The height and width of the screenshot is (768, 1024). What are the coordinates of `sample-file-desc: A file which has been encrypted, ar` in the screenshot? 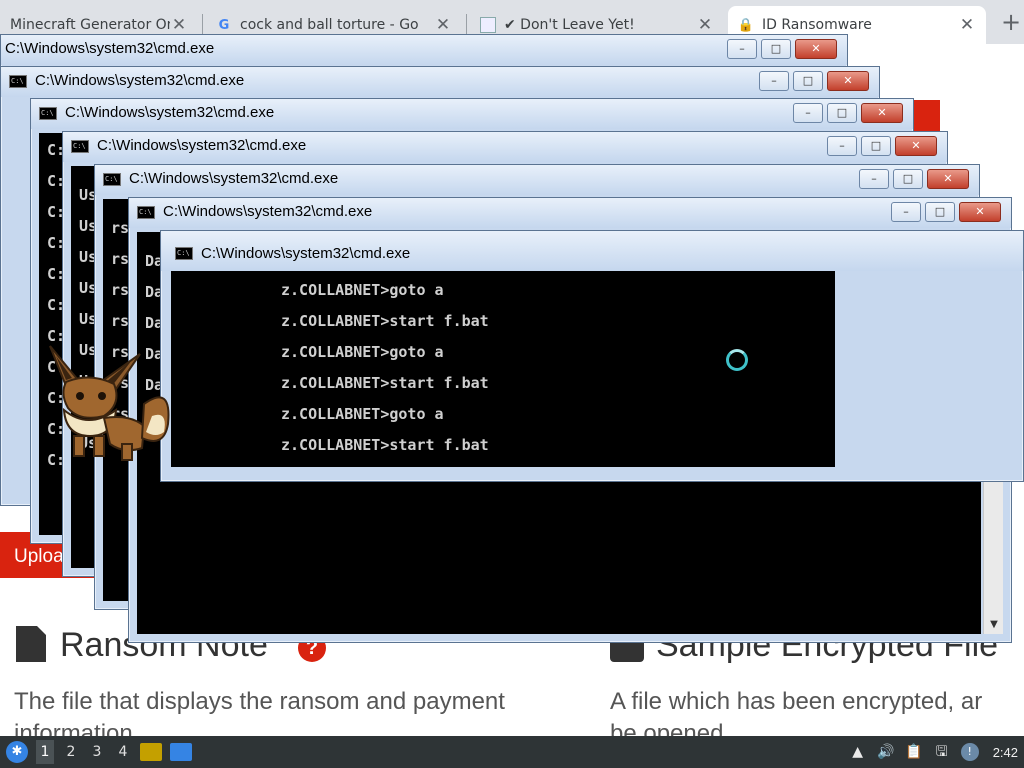 It's located at (796, 701).